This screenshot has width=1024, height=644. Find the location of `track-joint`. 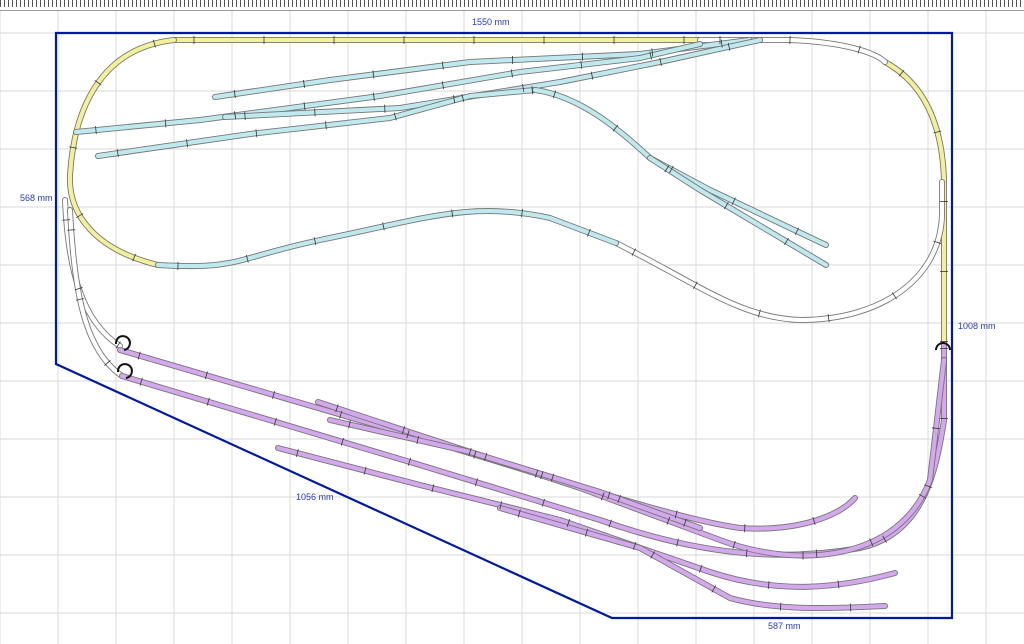

track-joint is located at coordinates (71, 230).